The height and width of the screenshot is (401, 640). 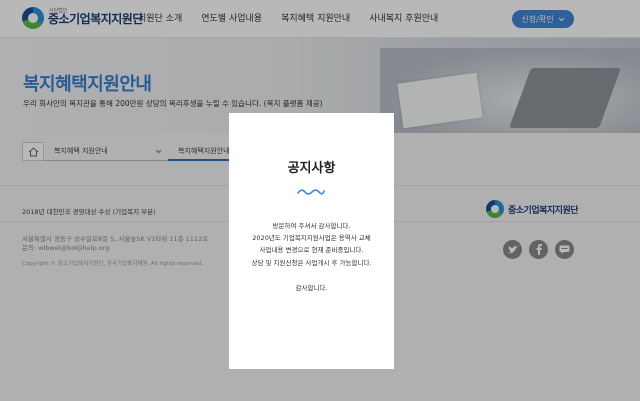 I want to click on notice-line: 2020년도 기업복지지원사업은 용역사 교체, so click(x=311, y=238).